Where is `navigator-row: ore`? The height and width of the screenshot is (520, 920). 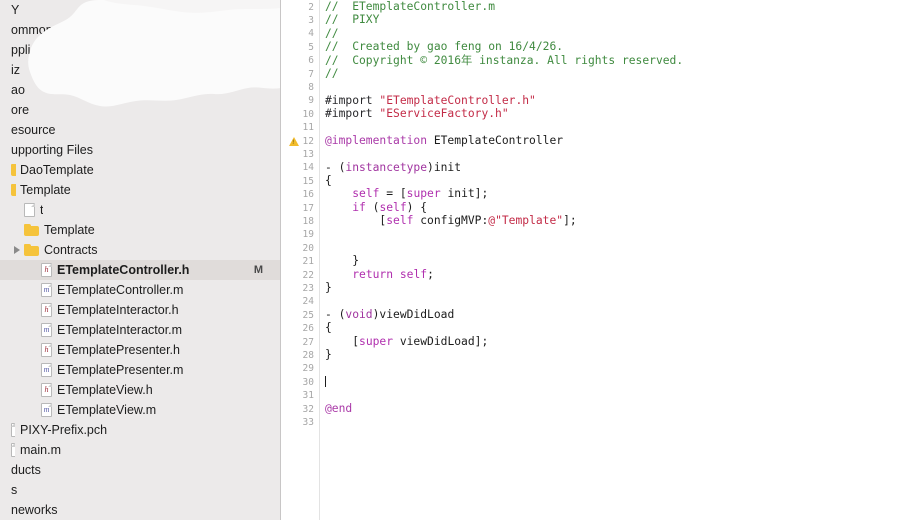 navigator-row: ore is located at coordinates (140, 110).